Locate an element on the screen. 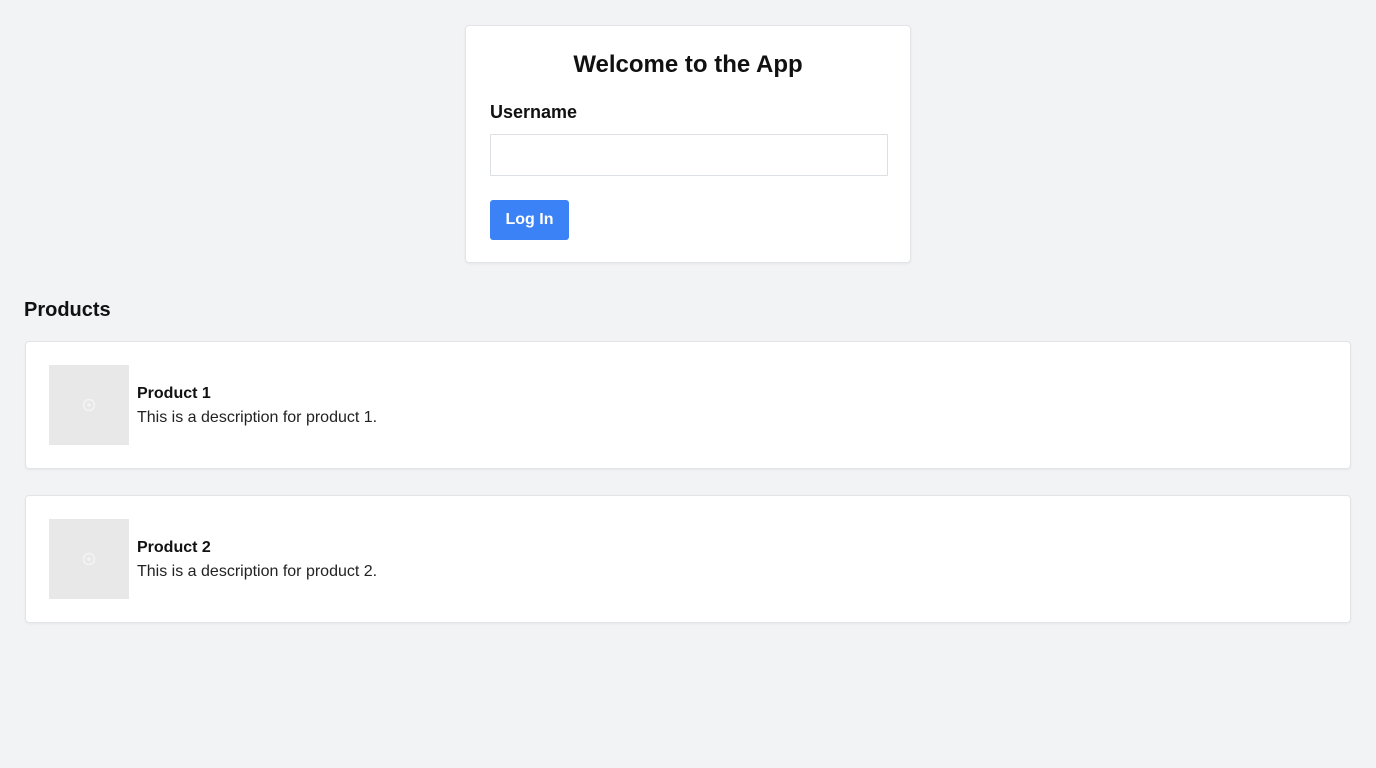  login-card: Welcome to the App Username Log In is located at coordinates (688, 144).